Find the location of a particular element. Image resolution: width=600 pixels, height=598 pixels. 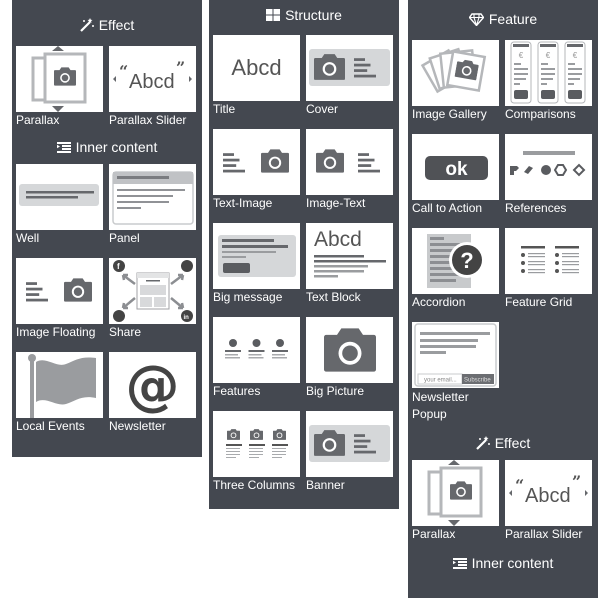

pricing-tables-icon: € is located at coordinates (548, 72).